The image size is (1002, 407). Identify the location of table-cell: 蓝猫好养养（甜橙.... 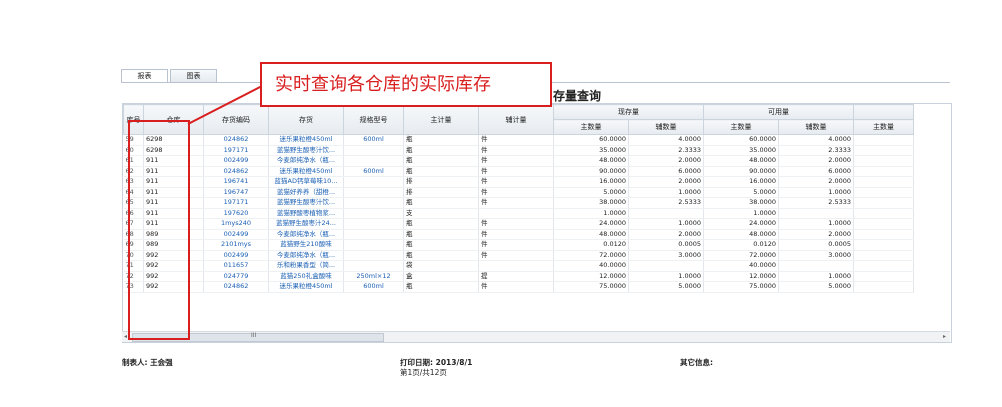
(306, 192).